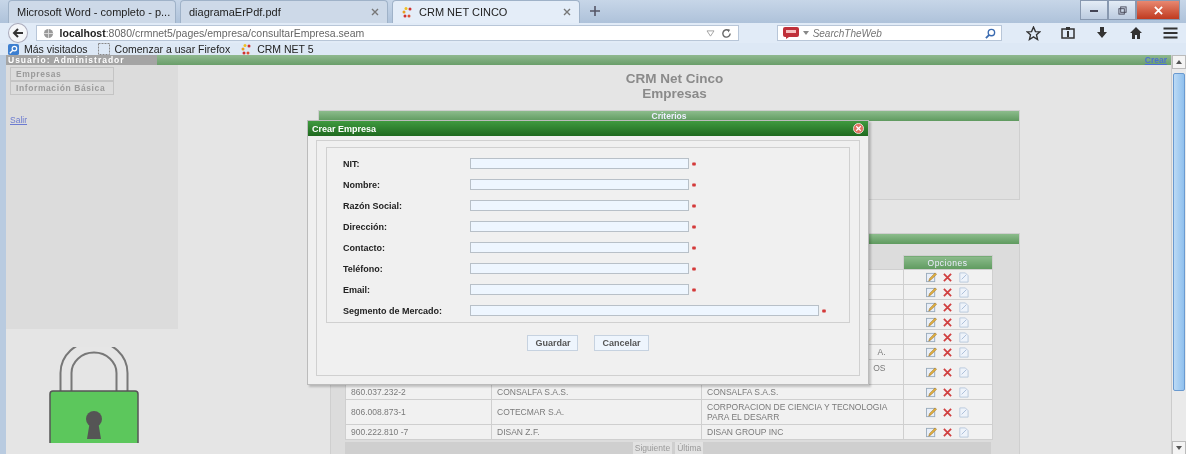  What do you see at coordinates (164, 49) in the screenshot?
I see `bookmark: Comenzar a usar Firefox` at bounding box center [164, 49].